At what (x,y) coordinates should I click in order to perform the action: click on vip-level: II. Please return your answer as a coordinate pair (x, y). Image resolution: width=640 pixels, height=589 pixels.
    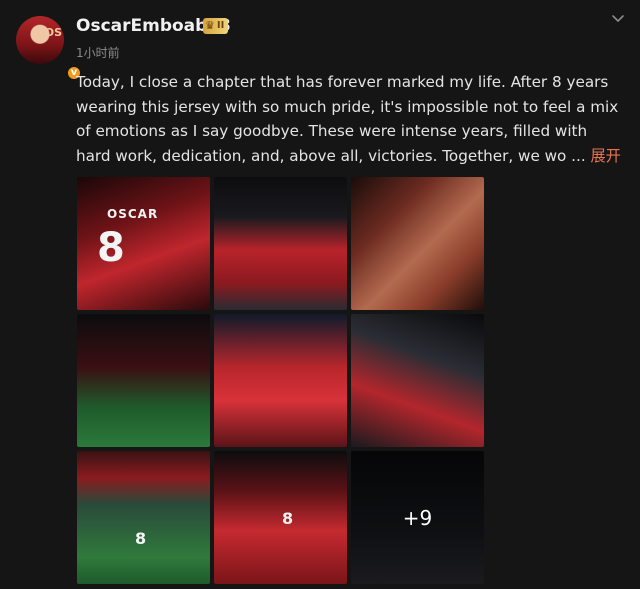
    Looking at the image, I should click on (220, 25).